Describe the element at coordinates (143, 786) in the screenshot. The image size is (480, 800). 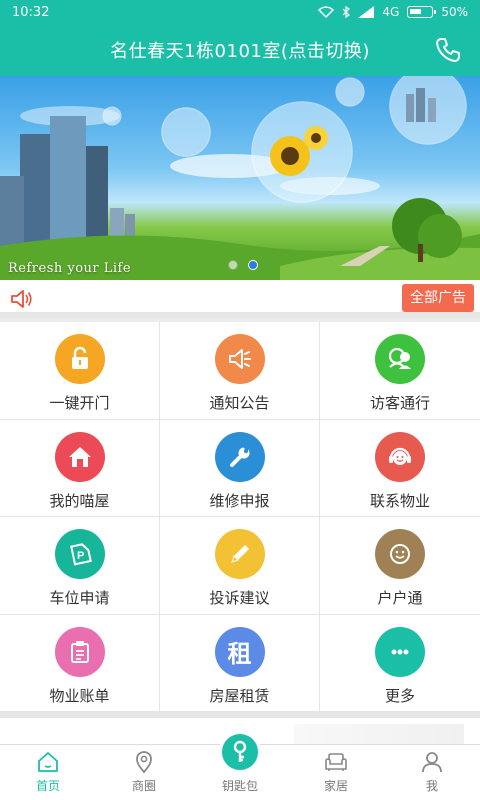
I see `tab-label: 商圈` at that location.